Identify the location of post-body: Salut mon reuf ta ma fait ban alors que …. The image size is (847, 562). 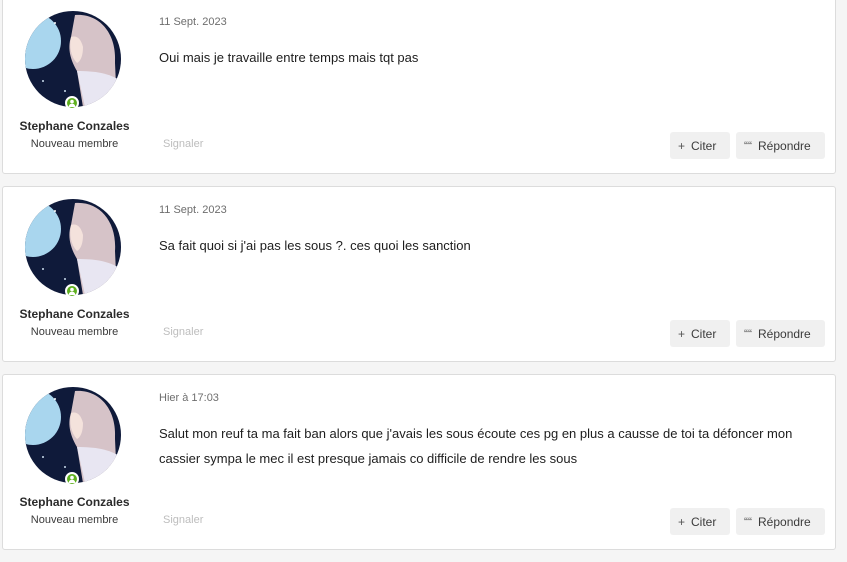
(476, 446).